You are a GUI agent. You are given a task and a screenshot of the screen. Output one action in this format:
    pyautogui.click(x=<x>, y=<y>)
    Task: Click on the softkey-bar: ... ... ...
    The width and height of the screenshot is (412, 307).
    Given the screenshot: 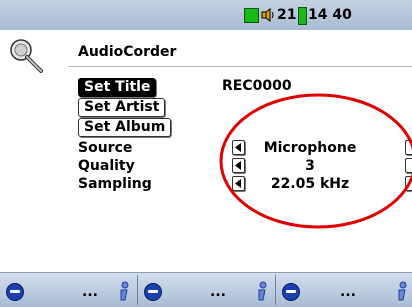 What is the action you would take?
    pyautogui.click(x=206, y=289)
    